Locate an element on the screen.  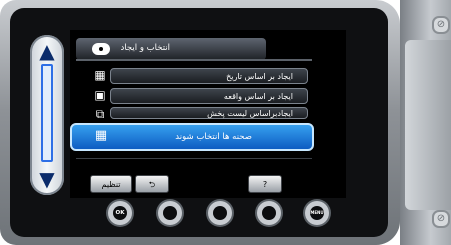
menu-hardware-button: MENU is located at coordinates (317, 213).